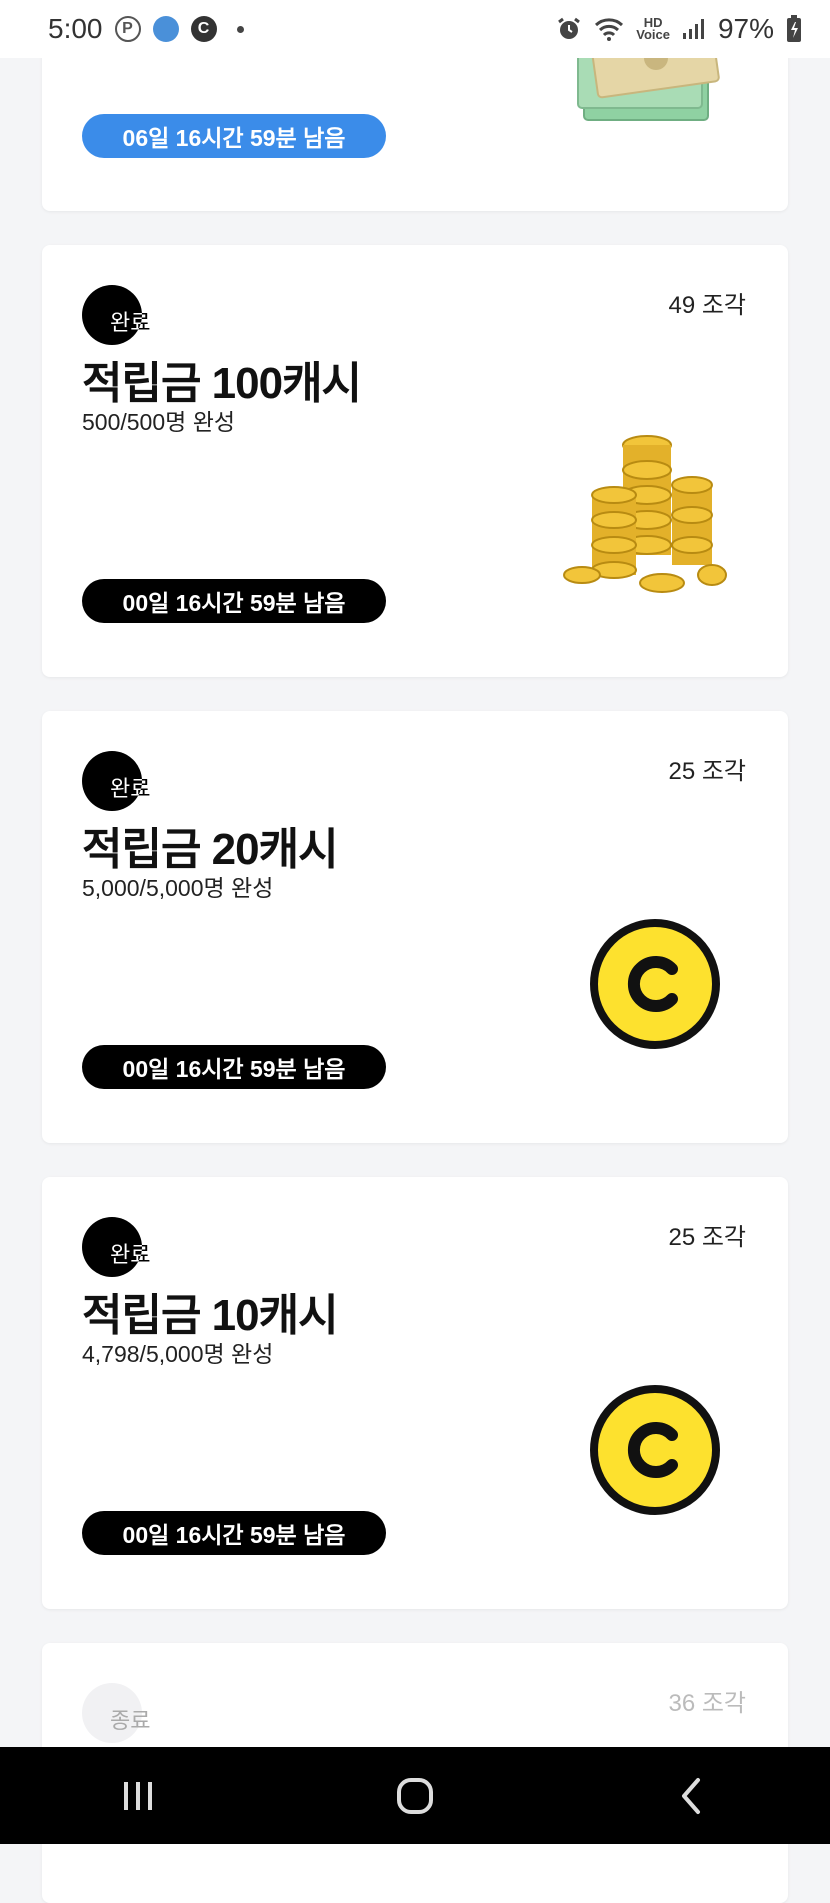 The height and width of the screenshot is (1903, 830). What do you see at coordinates (707, 1703) in the screenshot?
I see `pieces-count: 36 조각` at bounding box center [707, 1703].